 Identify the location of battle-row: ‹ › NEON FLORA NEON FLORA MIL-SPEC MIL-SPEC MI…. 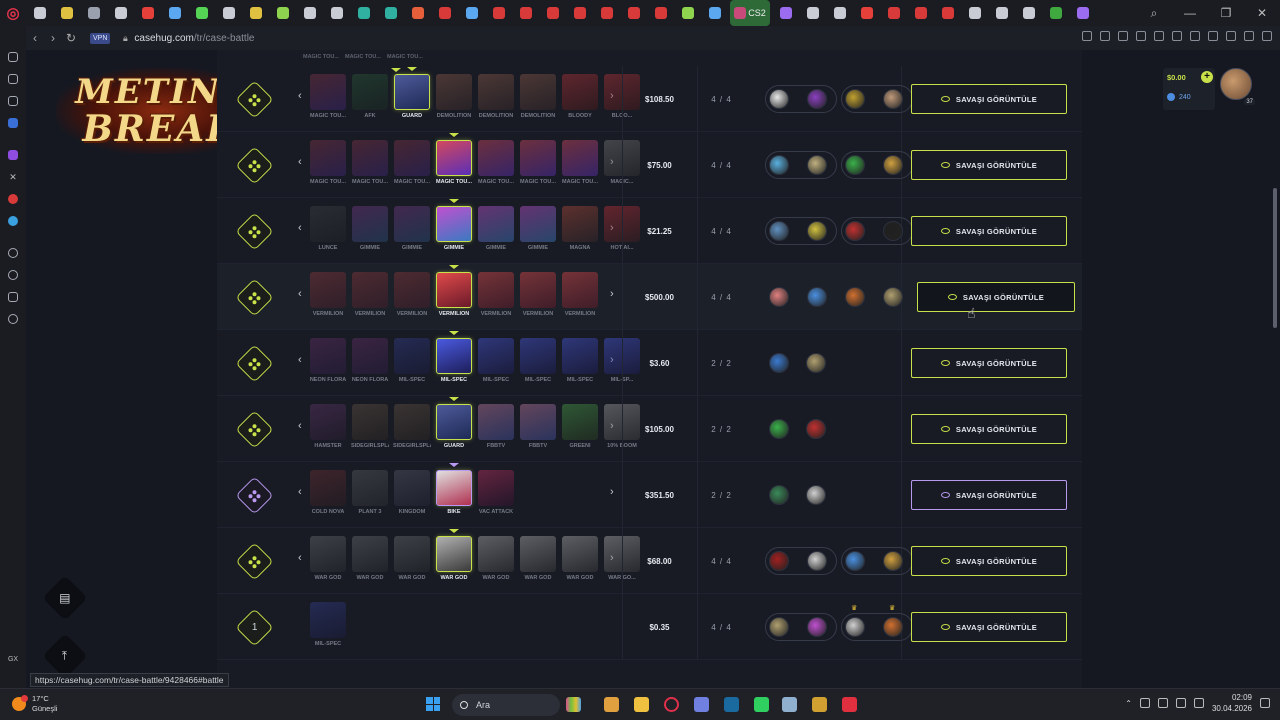
(649, 363).